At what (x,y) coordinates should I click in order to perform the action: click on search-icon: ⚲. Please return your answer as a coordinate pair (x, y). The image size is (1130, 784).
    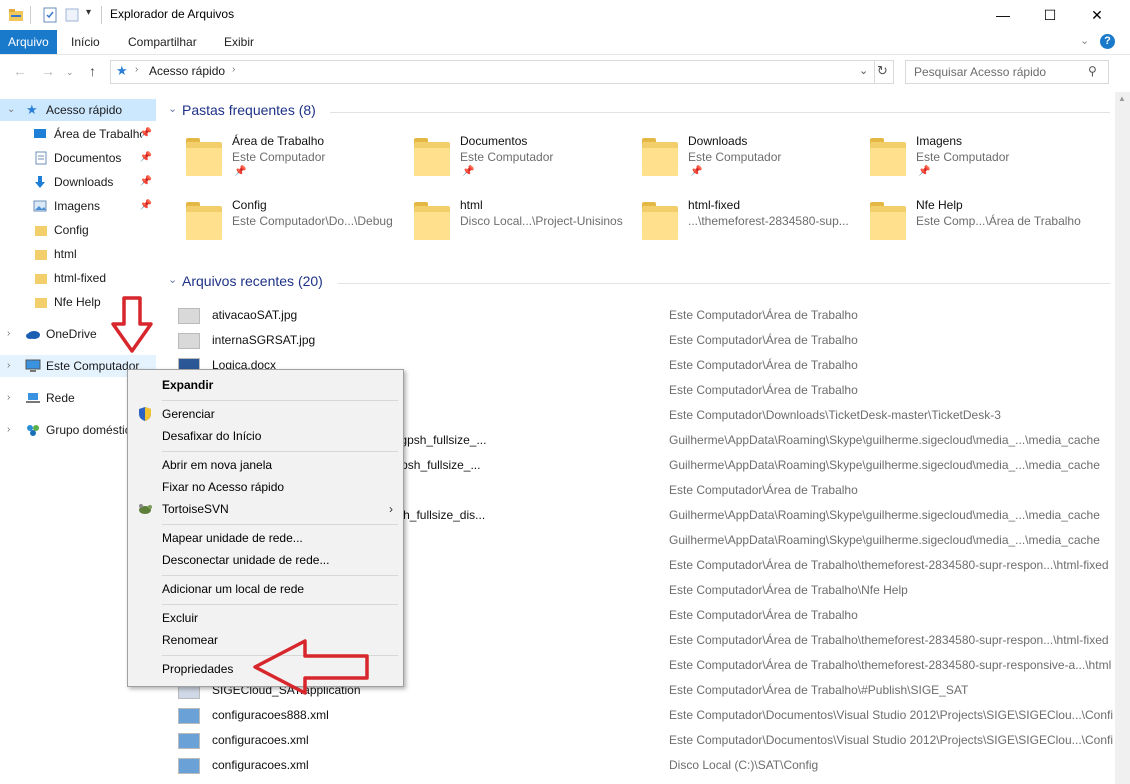
    Looking at the image, I should click on (1092, 71).